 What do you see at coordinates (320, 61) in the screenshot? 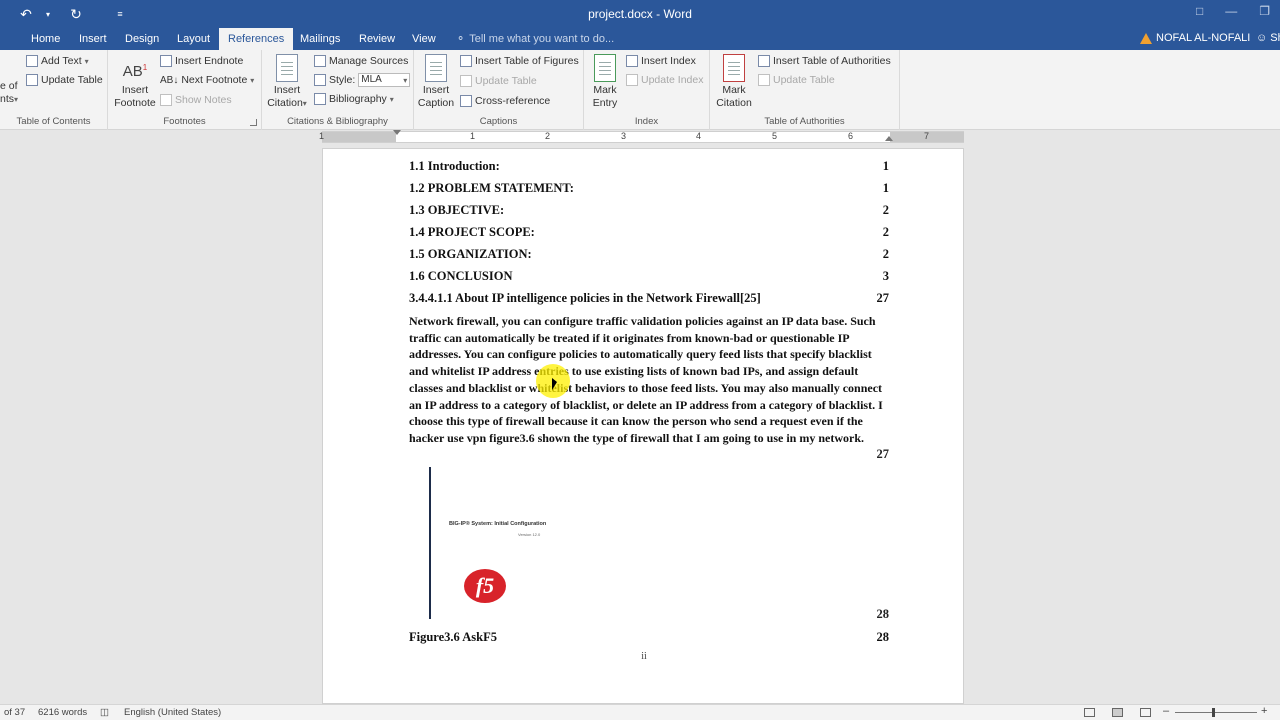
I see `manage-sources-icon` at bounding box center [320, 61].